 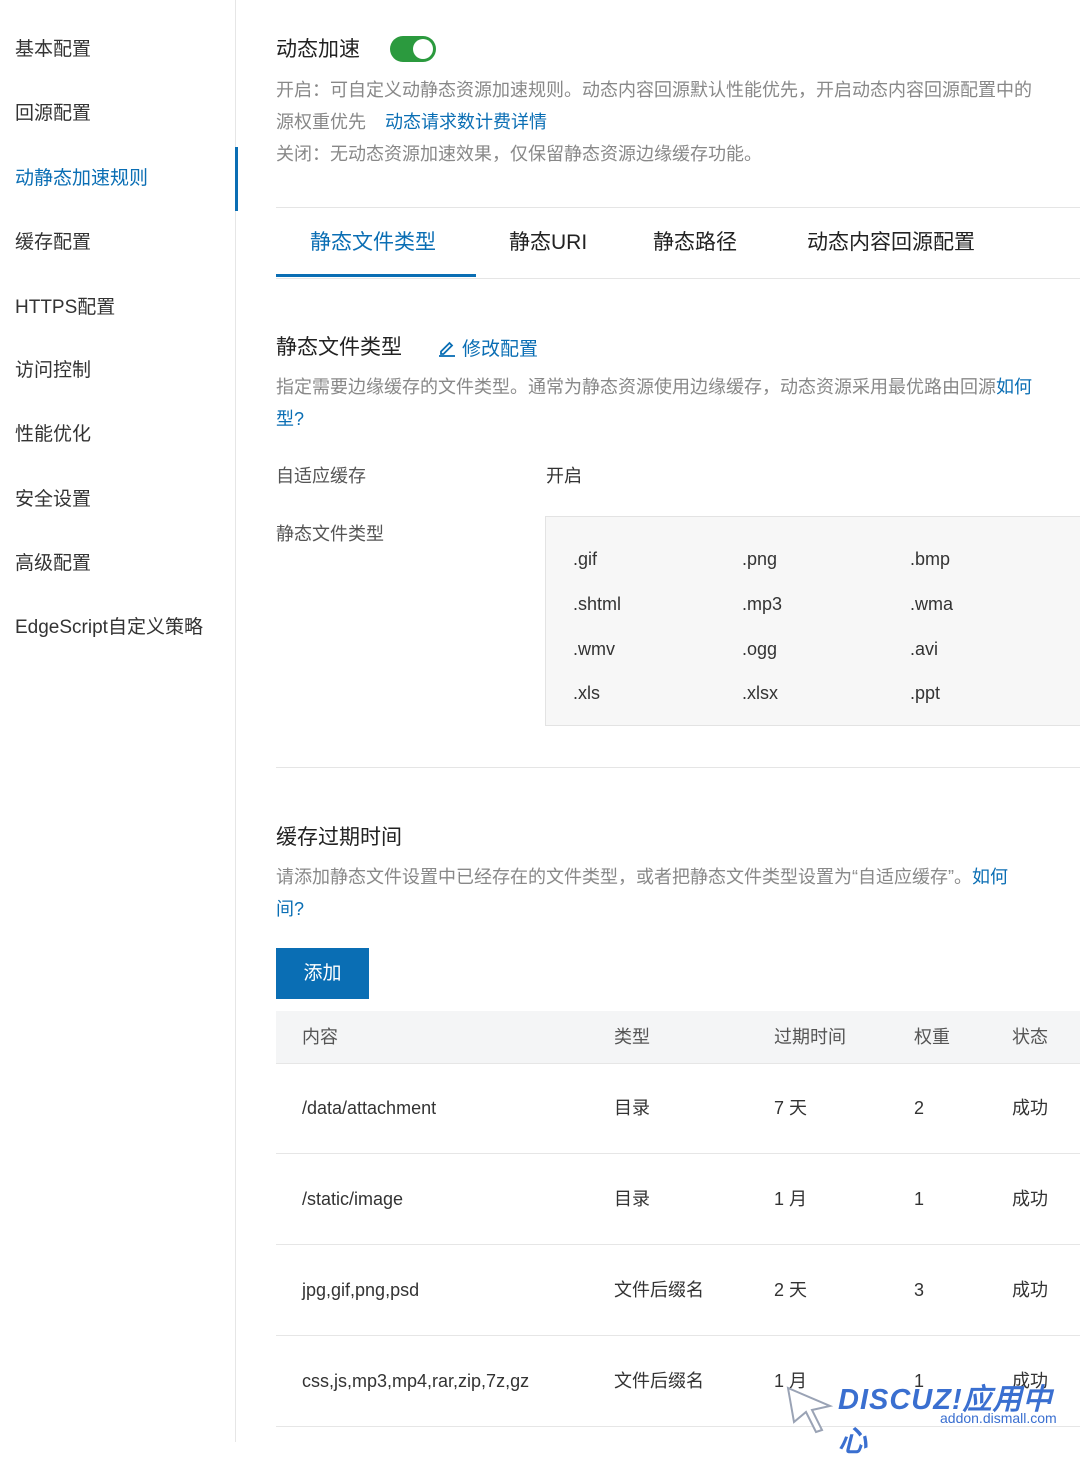 What do you see at coordinates (919, 1290) in the screenshot?
I see `cell-weight: 3` at bounding box center [919, 1290].